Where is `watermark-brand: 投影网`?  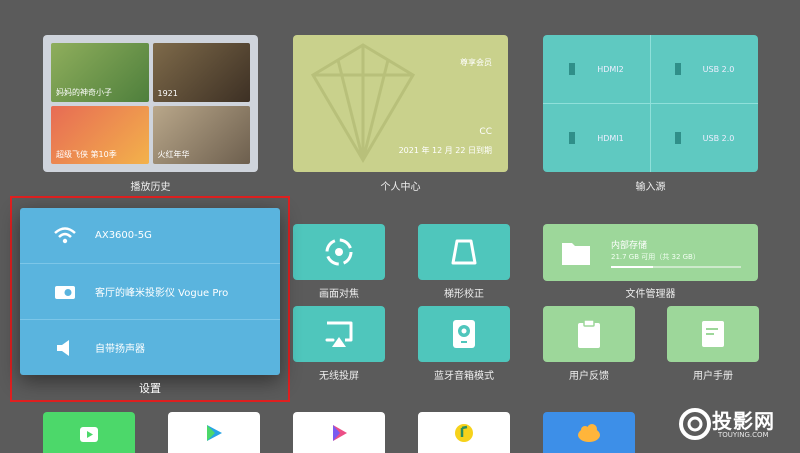
watermark-brand: 投影网 is located at coordinates (743, 421).